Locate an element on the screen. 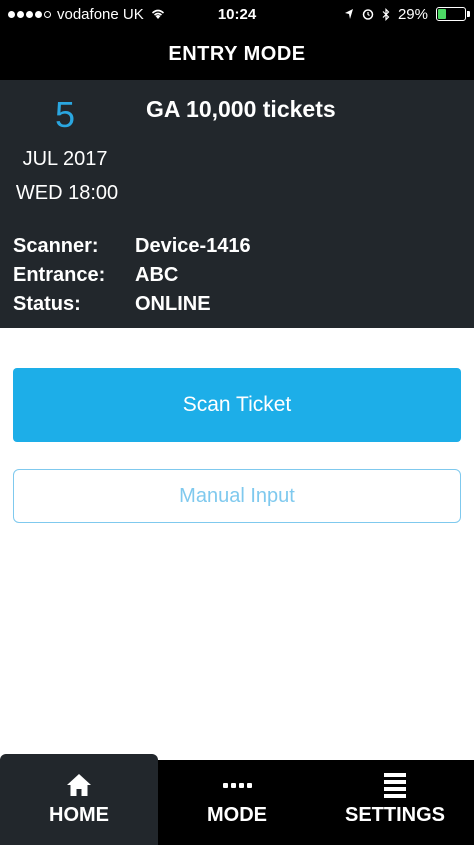 This screenshot has width=474, height=845. tab-label: HOME is located at coordinates (79, 815).